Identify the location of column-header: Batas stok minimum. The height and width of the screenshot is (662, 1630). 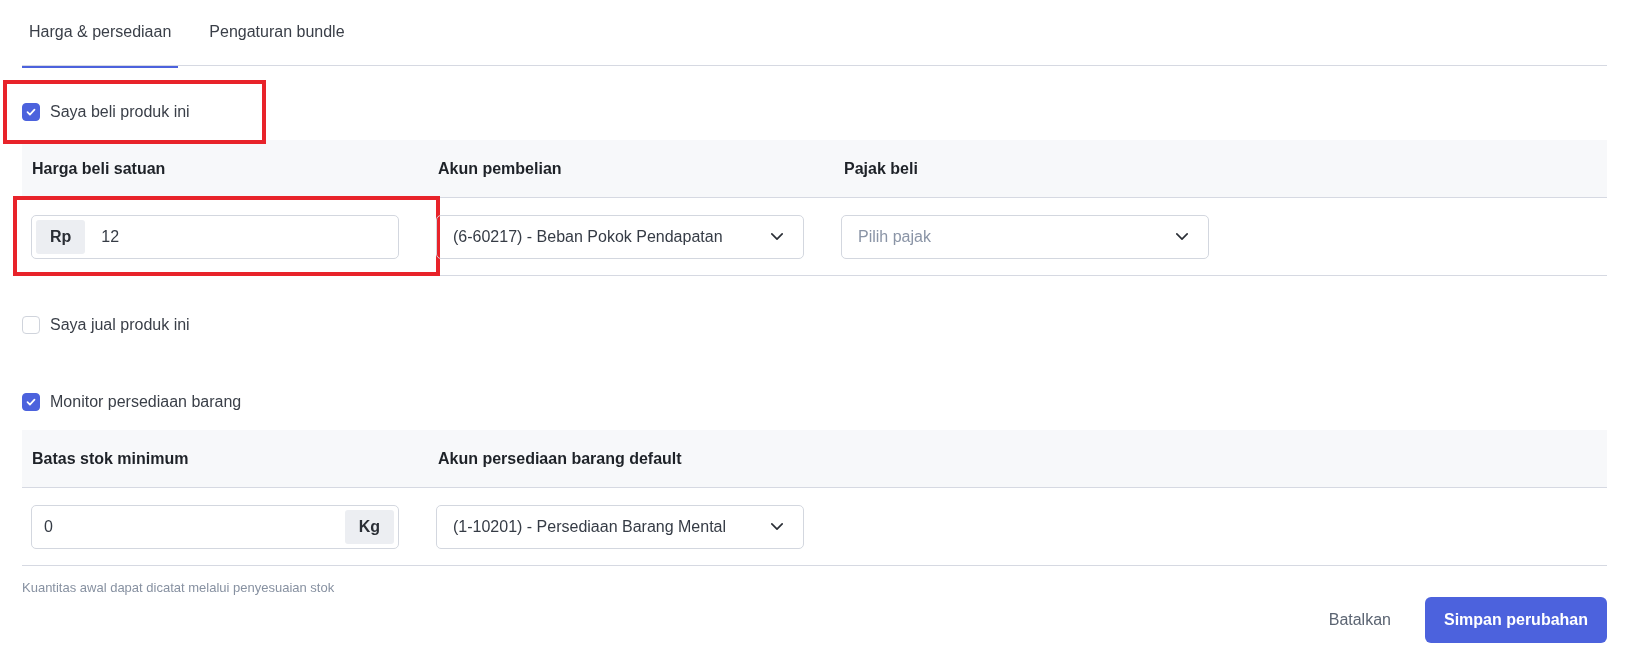
(110, 458).